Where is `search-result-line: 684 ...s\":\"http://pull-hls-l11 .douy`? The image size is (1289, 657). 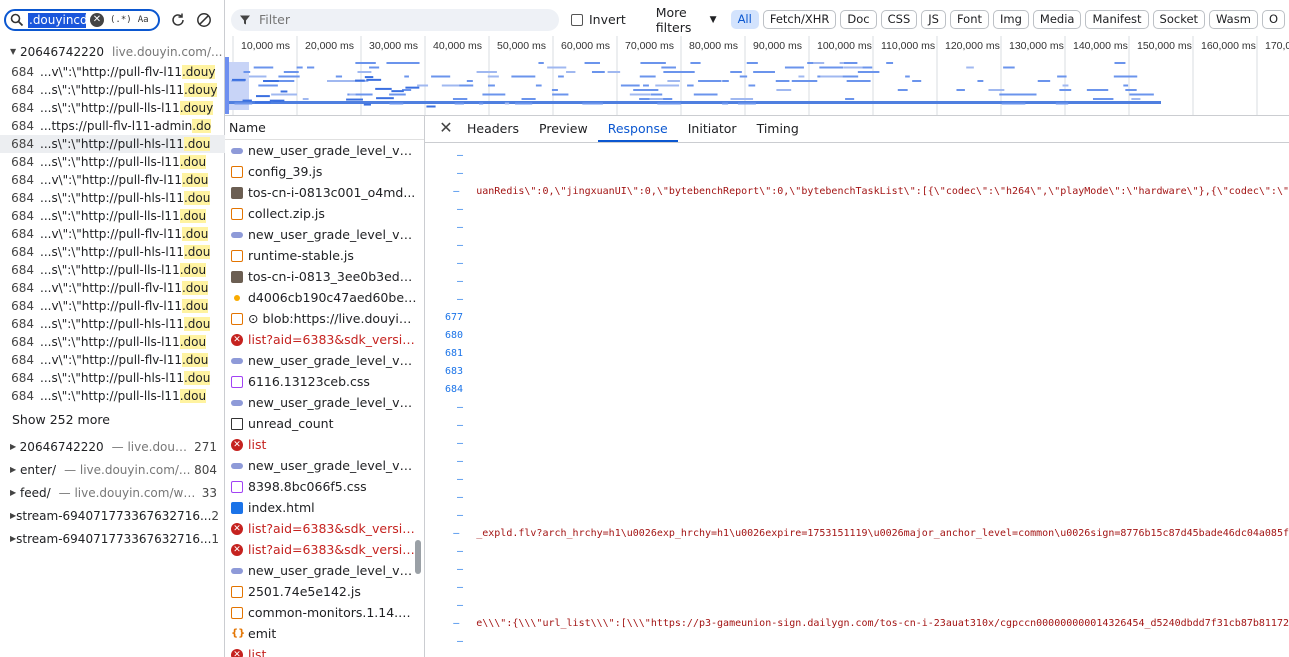 search-result-line: 684 ...s\":\"http://pull-hls-l11 .douy is located at coordinates (112, 90).